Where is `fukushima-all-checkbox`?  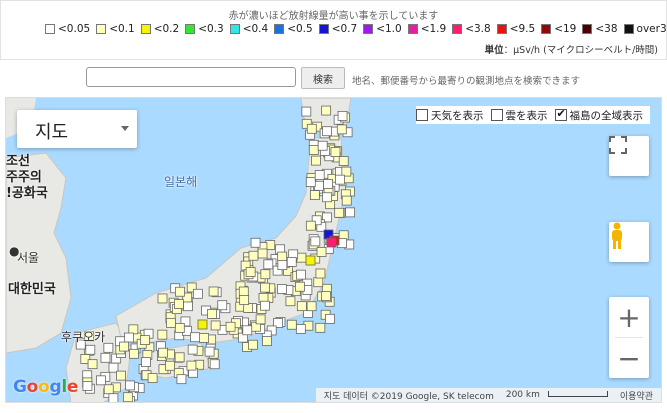 fukushima-all-checkbox is located at coordinates (560, 114).